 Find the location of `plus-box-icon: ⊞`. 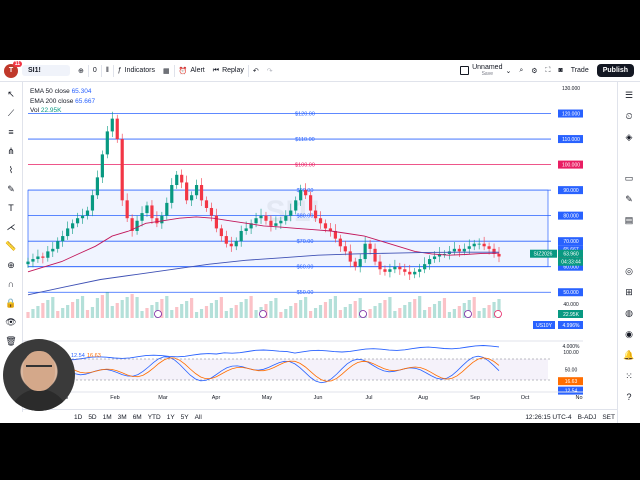

plus-box-icon: ⊞ is located at coordinates (629, 292).